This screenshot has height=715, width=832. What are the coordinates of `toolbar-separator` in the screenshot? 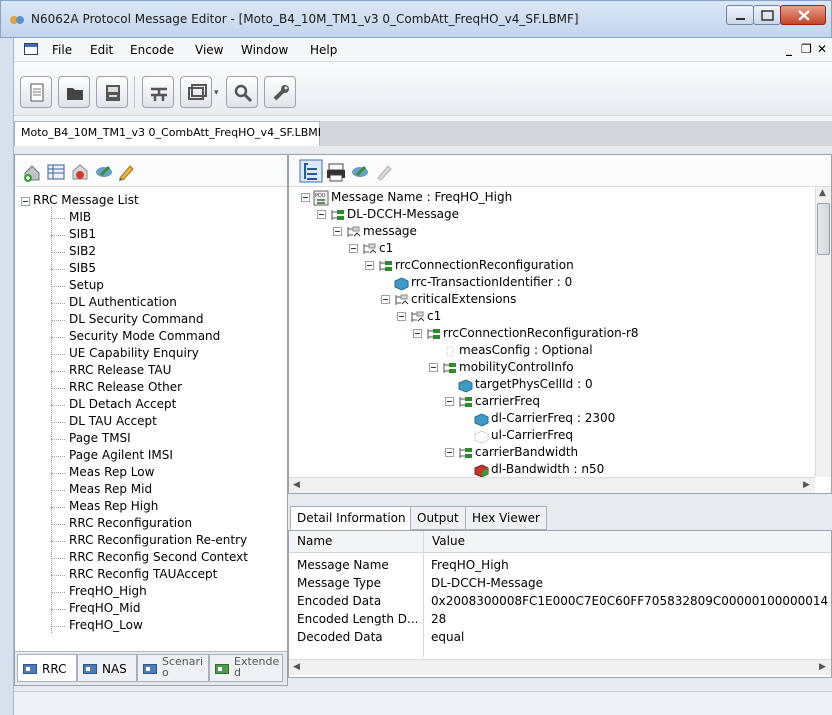 It's located at (134, 92).